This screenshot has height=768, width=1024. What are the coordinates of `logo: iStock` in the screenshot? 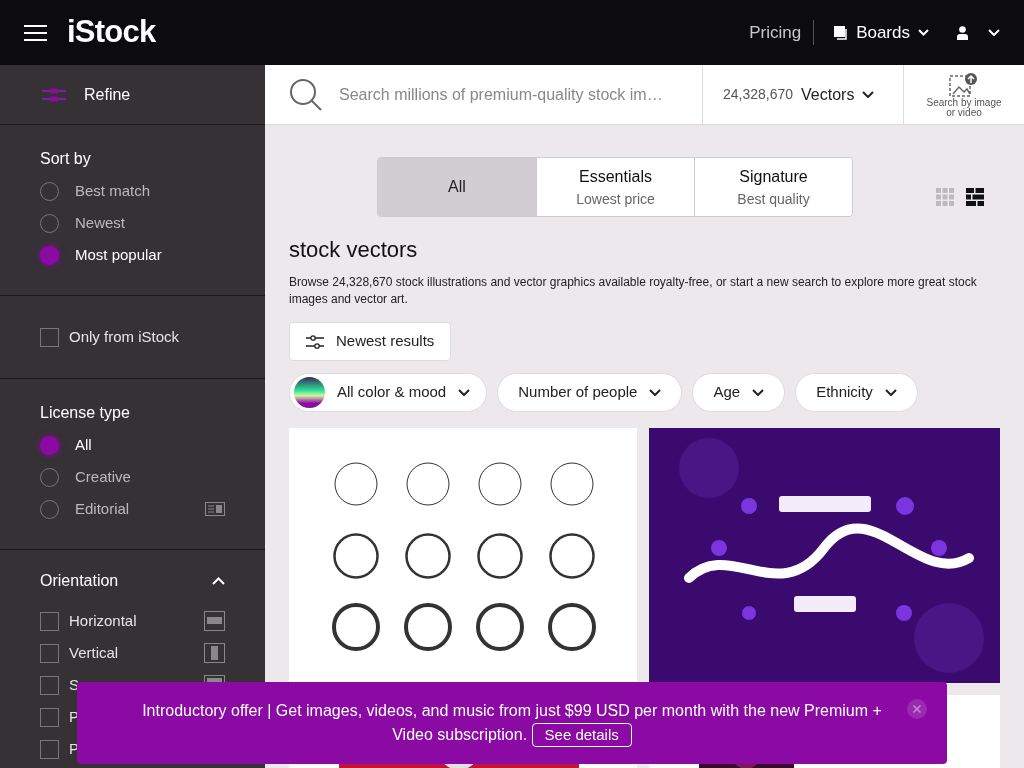 It's located at (111, 32).